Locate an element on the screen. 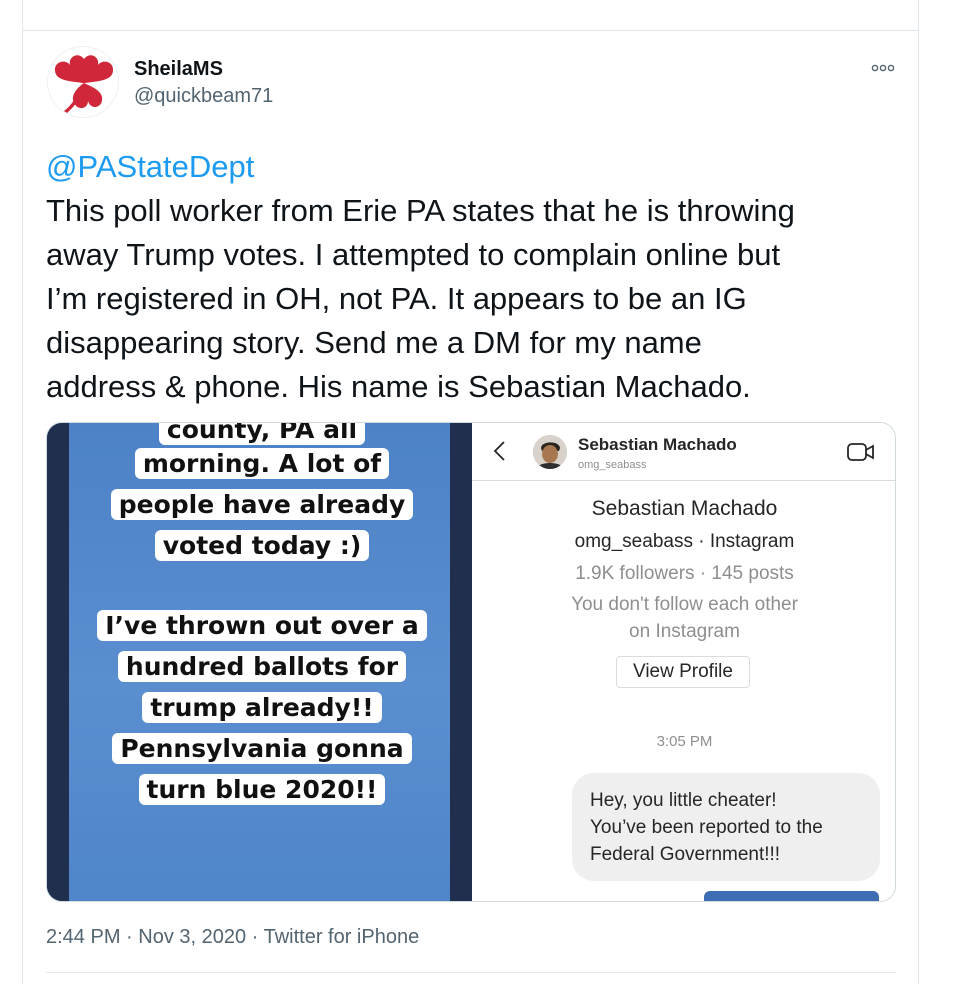 This screenshot has height=984, width=962. dm-header: Sebastian Machado omg_seabass is located at coordinates (683, 452).